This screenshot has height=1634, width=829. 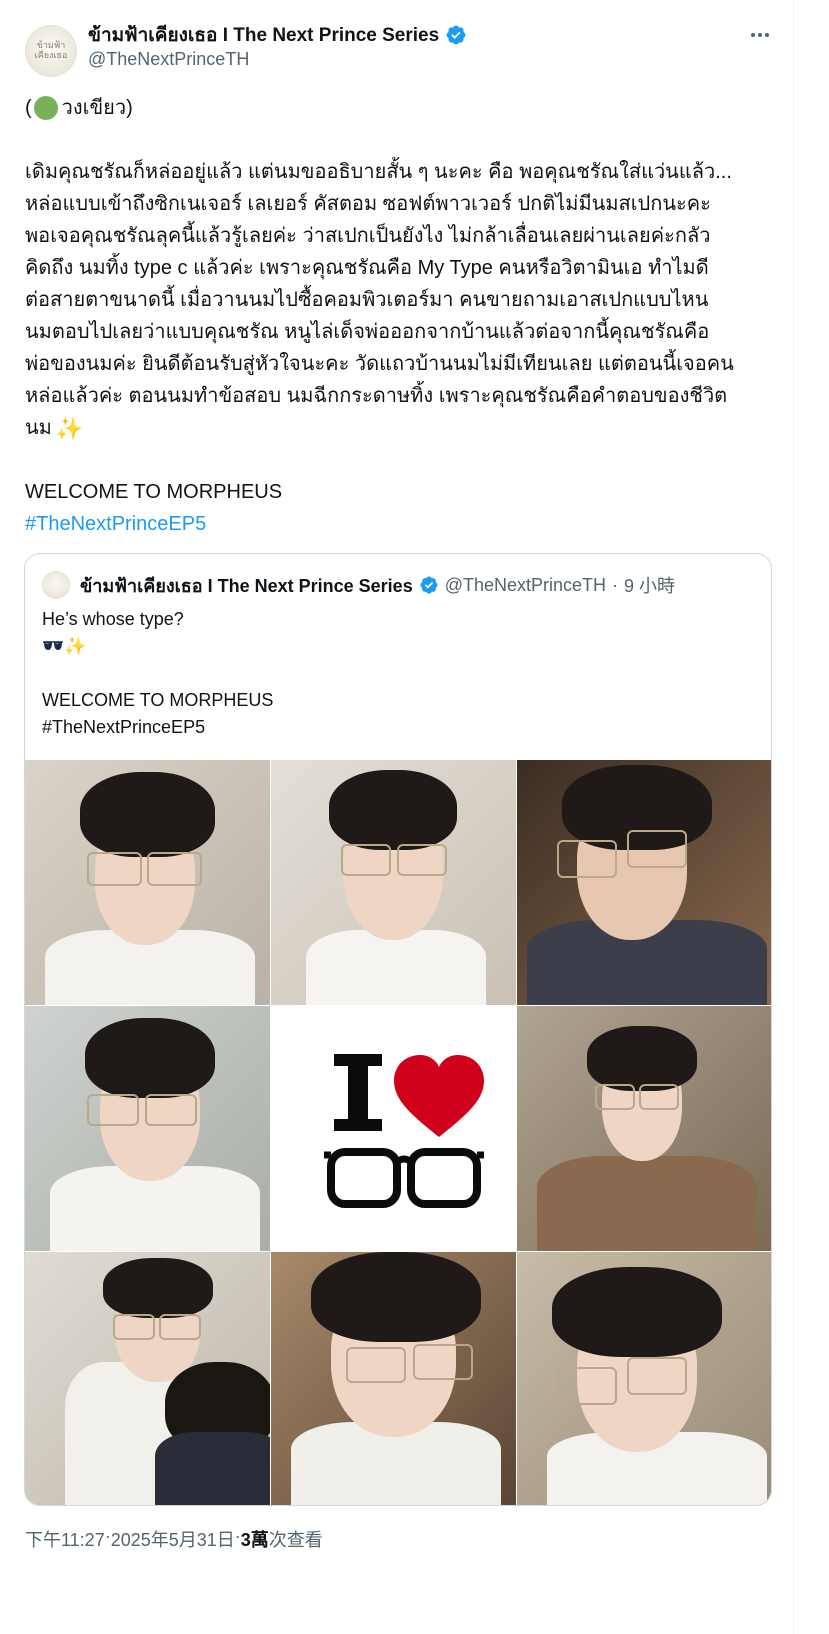 I want to click on i-love-glasses-graphic, so click(x=393, y=1128).